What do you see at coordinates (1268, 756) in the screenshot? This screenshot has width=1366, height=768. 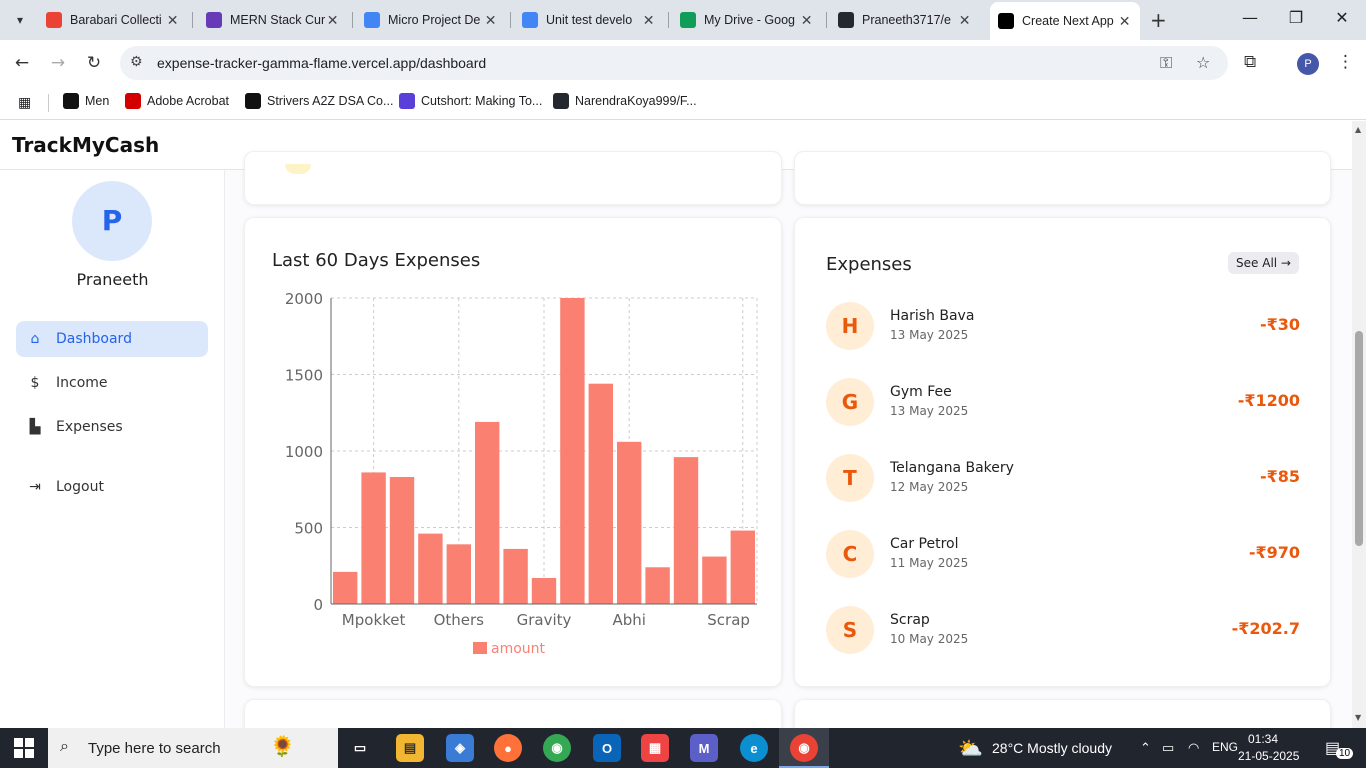 I see `clock-date: 21-05-2025` at bounding box center [1268, 756].